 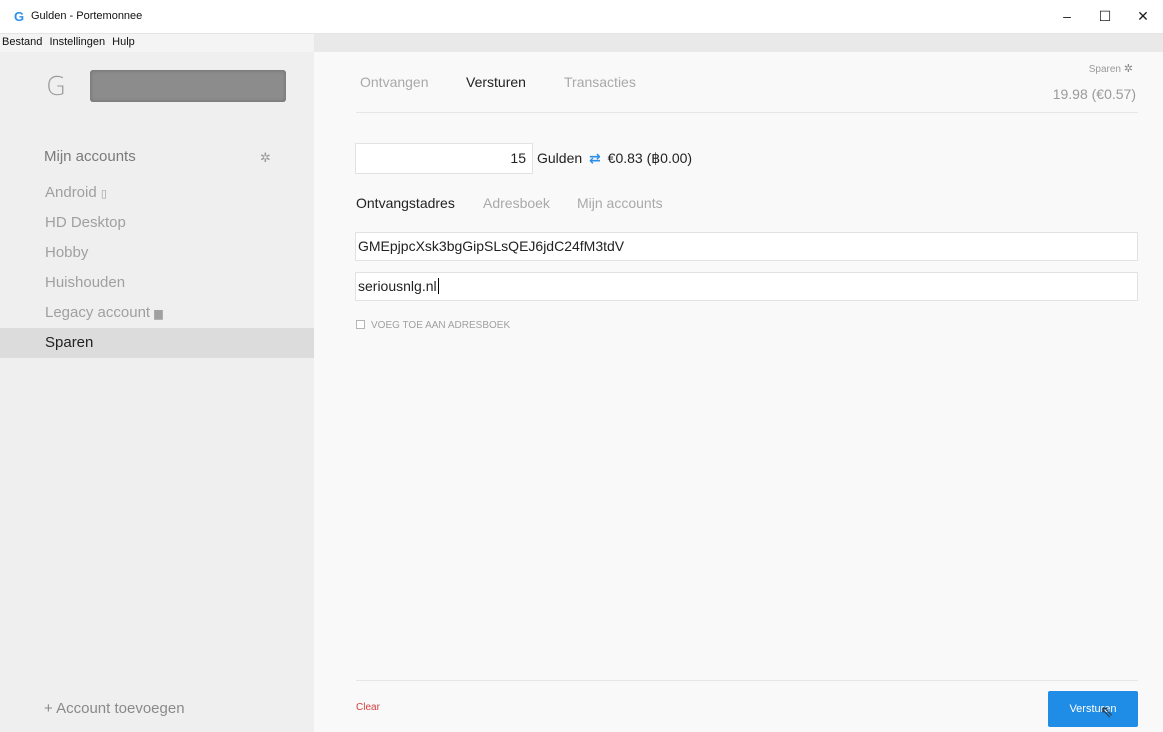 I want to click on sidebar-item-label: Android, so click(x=71, y=192).